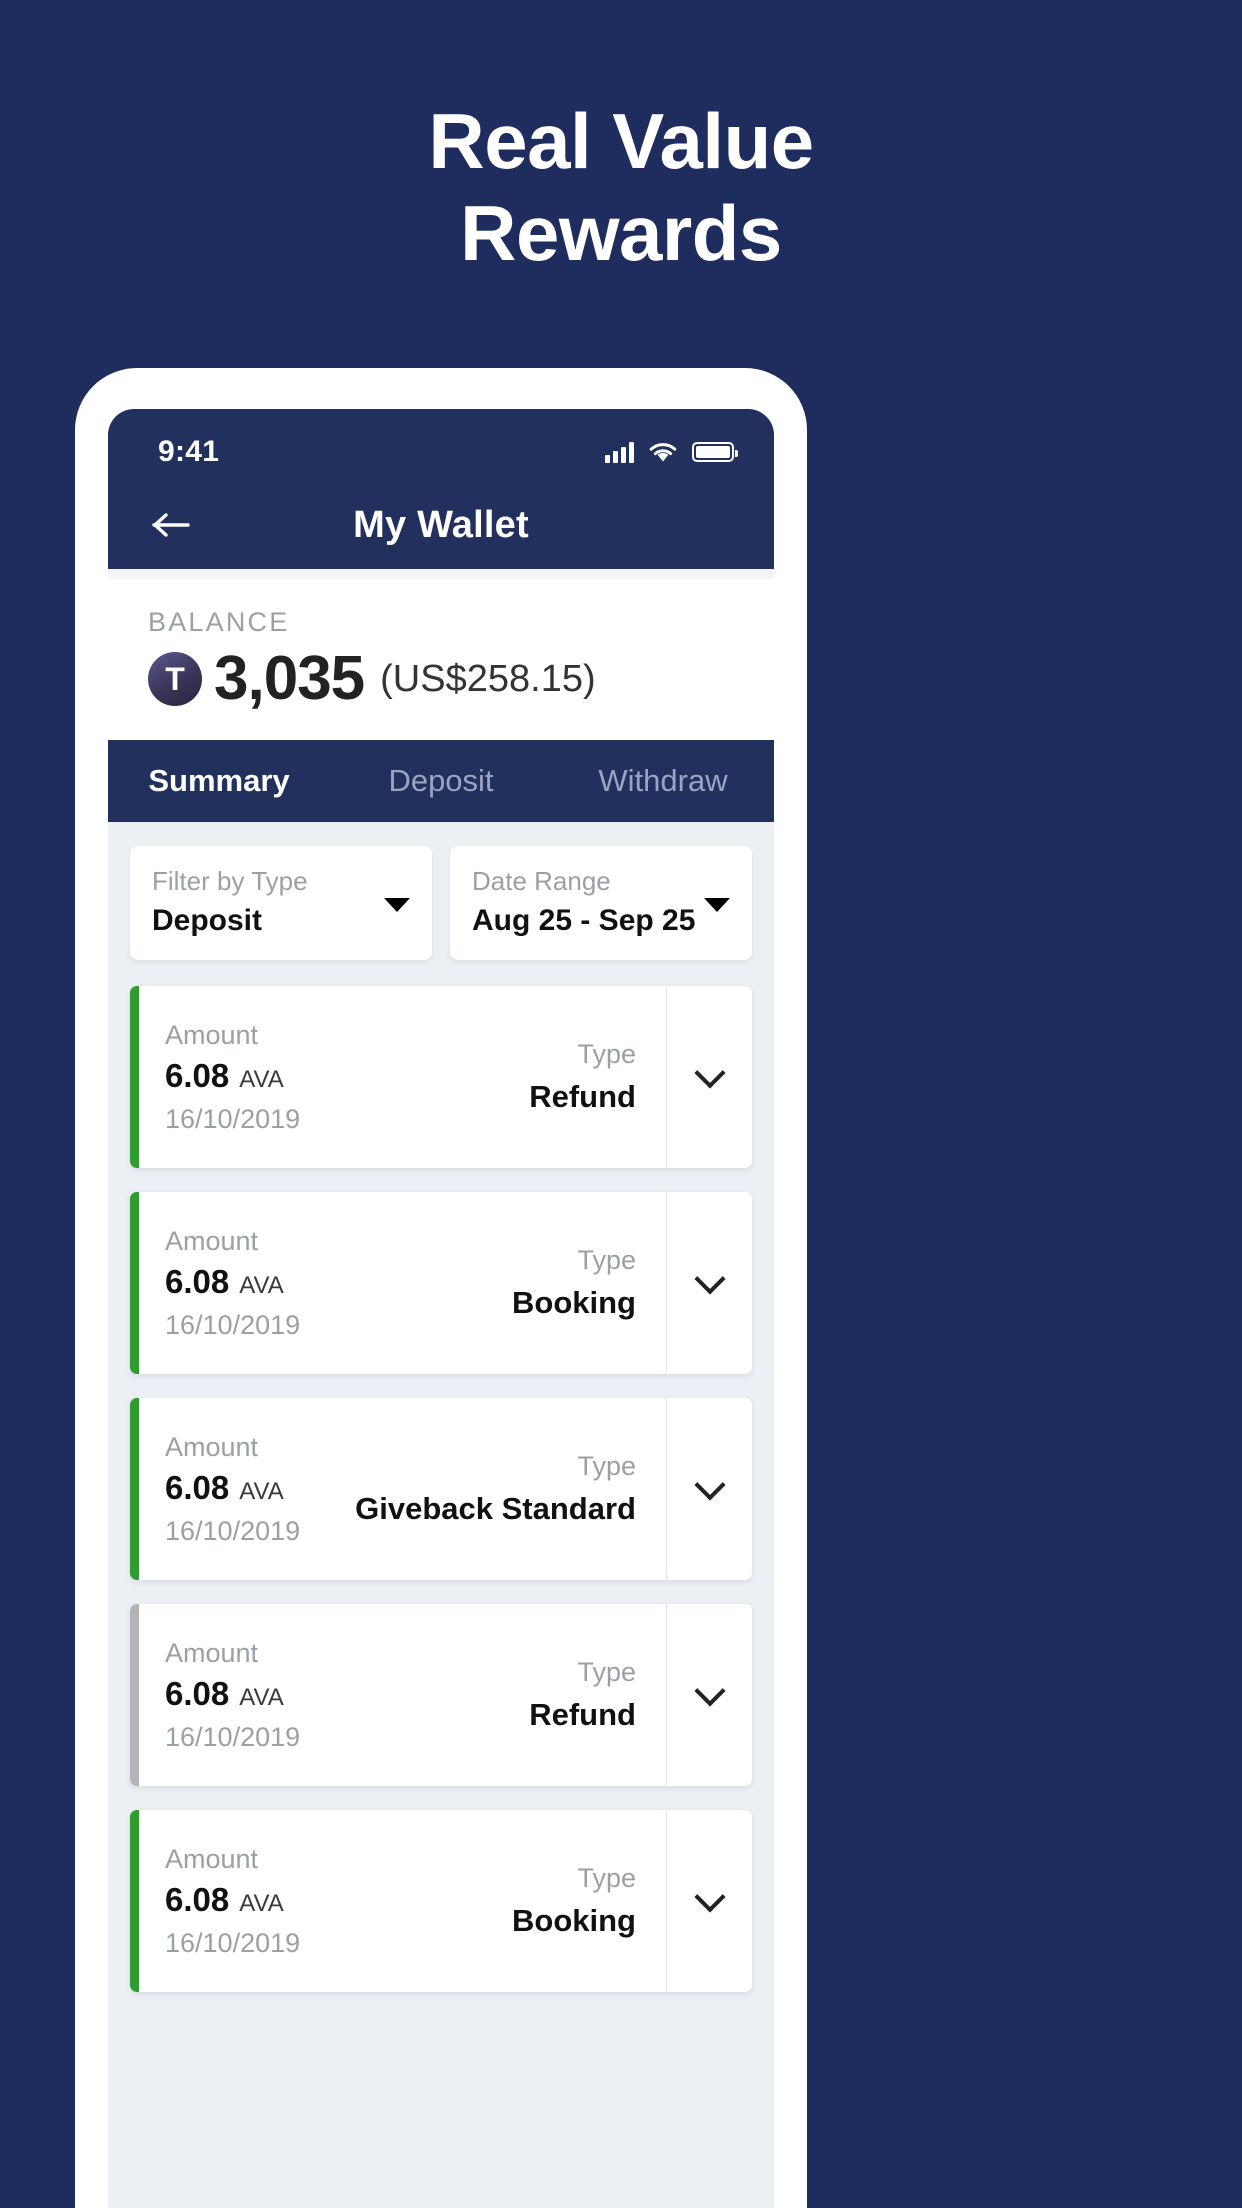 Image resolution: width=1242 pixels, height=2208 pixels. Describe the element at coordinates (541, 881) in the screenshot. I see `date-range-label: Date Range` at that location.